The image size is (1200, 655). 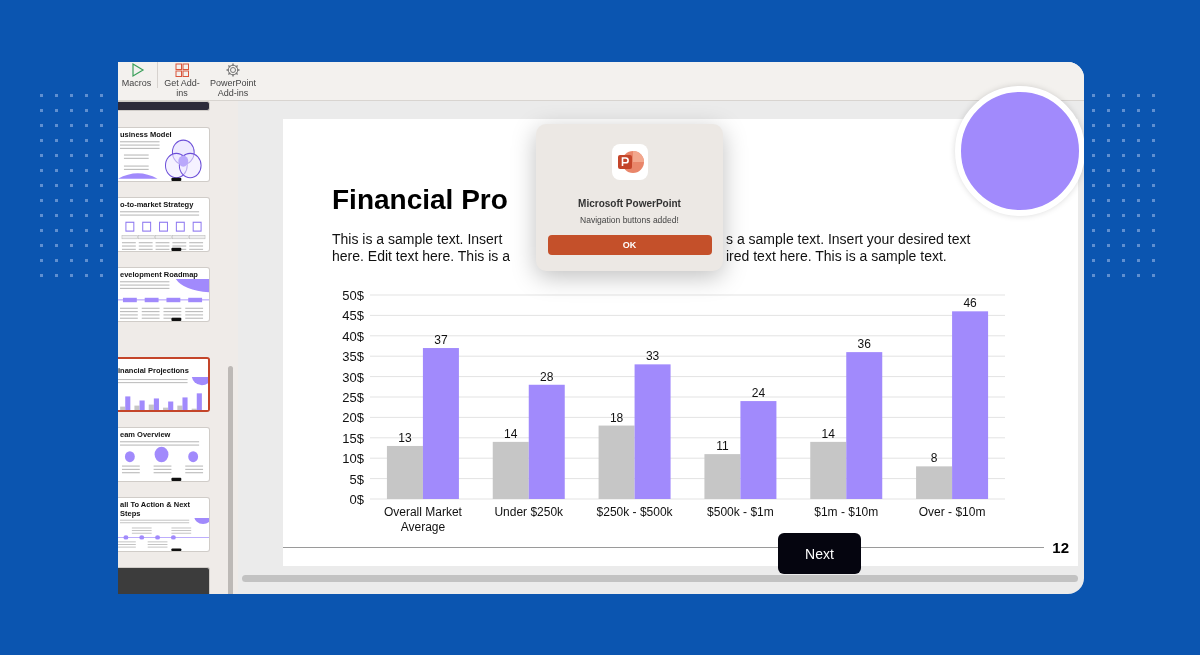 I want to click on settings-icon, so click(x=233, y=70).